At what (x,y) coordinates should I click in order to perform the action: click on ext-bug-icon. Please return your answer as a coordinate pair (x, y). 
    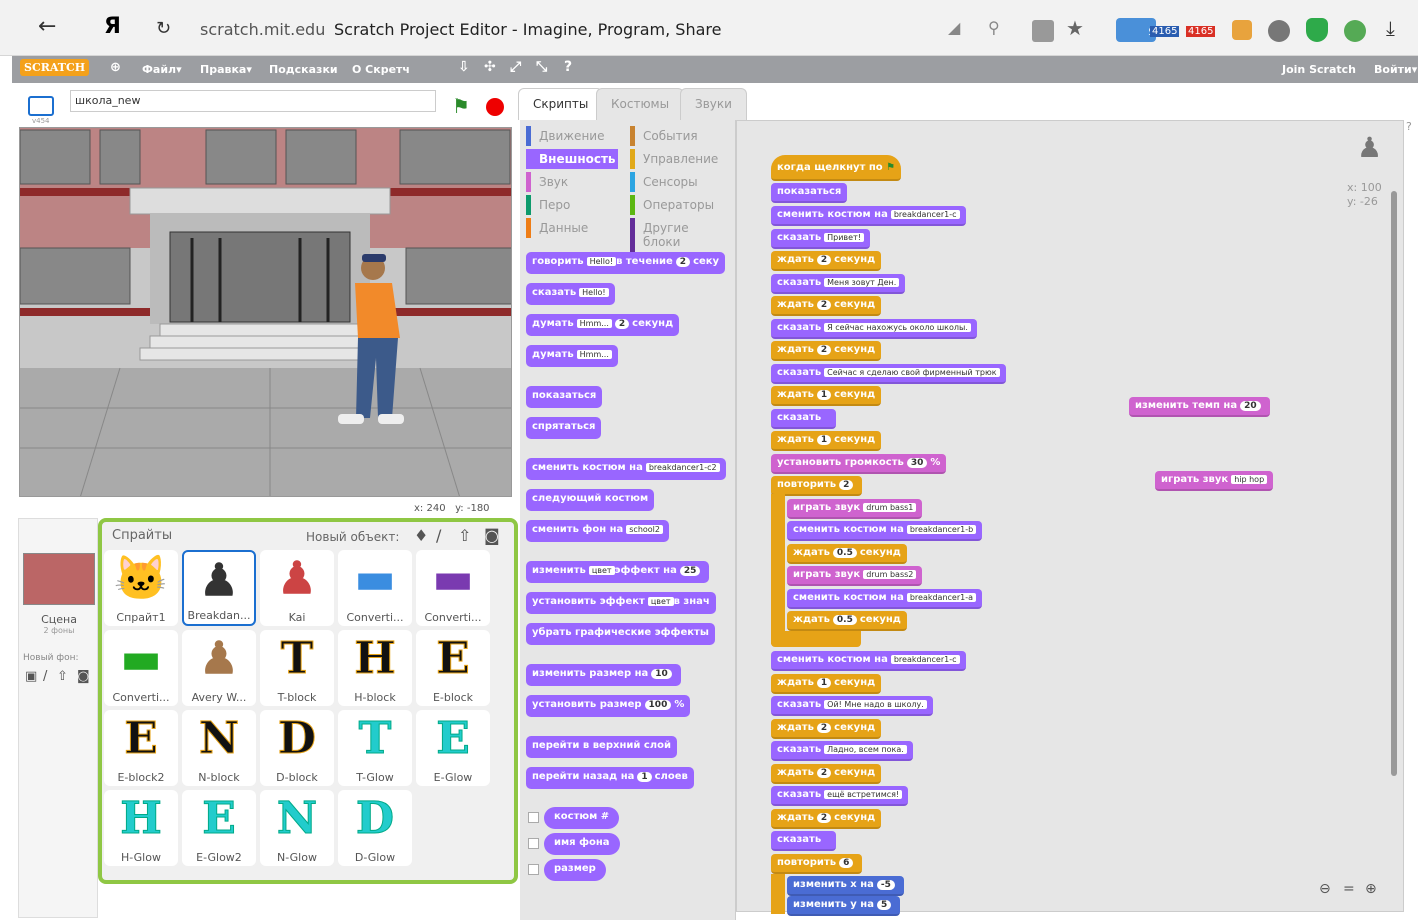
    Looking at the image, I should click on (1355, 31).